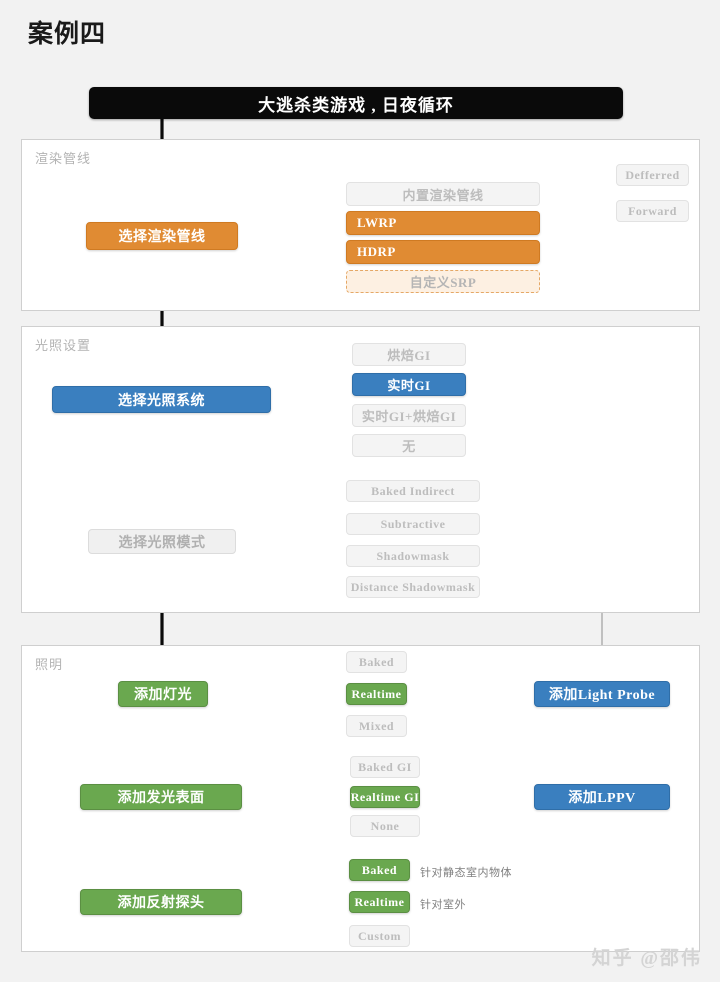  What do you see at coordinates (161, 399) in the screenshot?
I see `node-select-lighting-system: 选择光照系统` at bounding box center [161, 399].